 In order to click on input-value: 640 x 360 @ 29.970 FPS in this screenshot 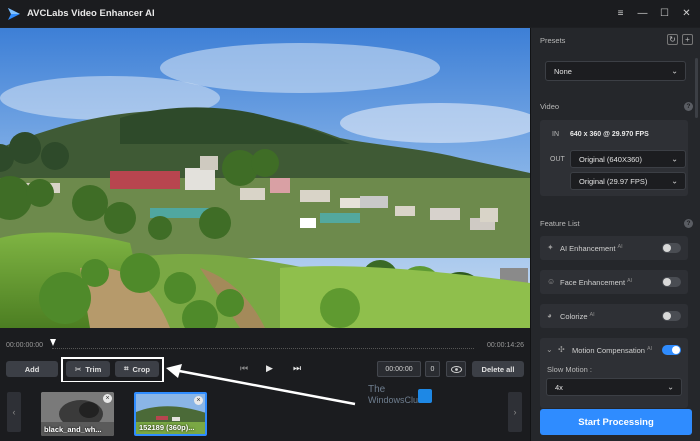, I will do `click(609, 134)`.